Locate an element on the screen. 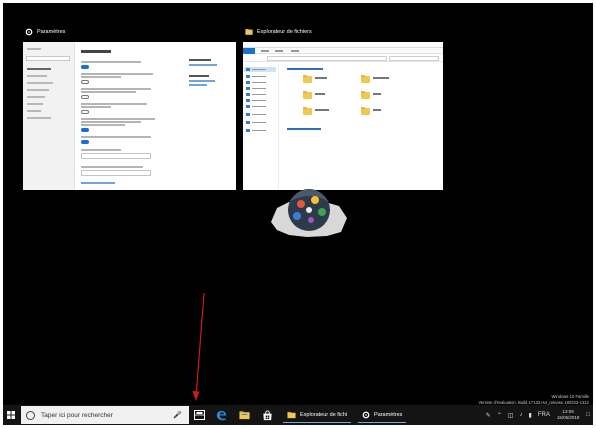  edge-icon is located at coordinates (221, 415).